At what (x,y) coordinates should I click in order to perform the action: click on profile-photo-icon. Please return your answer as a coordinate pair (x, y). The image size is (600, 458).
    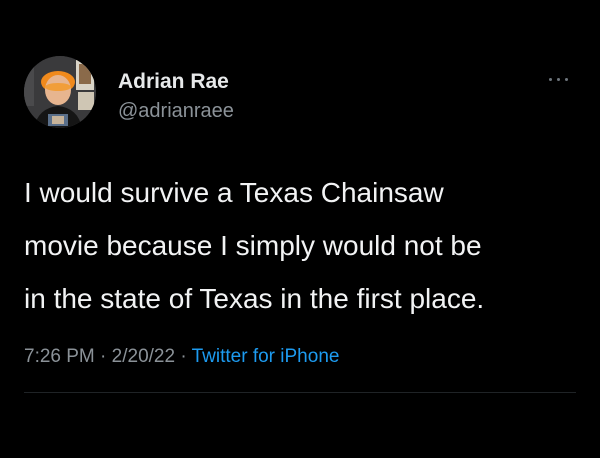
    Looking at the image, I should click on (60, 92).